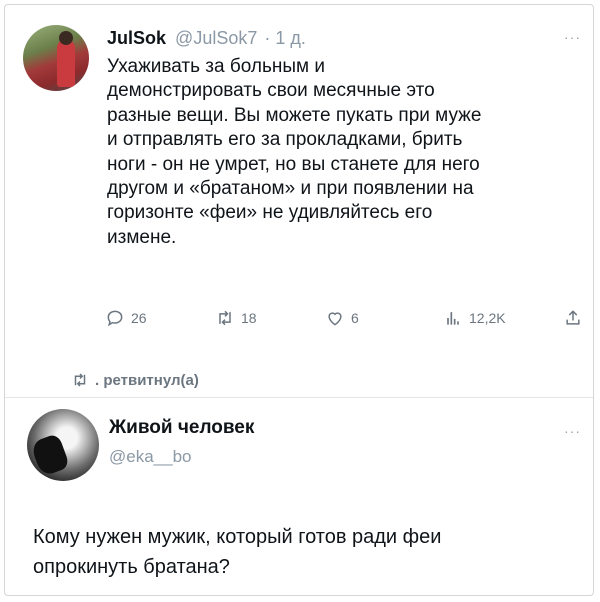  Describe the element at coordinates (355, 318) in the screenshot. I see `like-count: 6` at that location.